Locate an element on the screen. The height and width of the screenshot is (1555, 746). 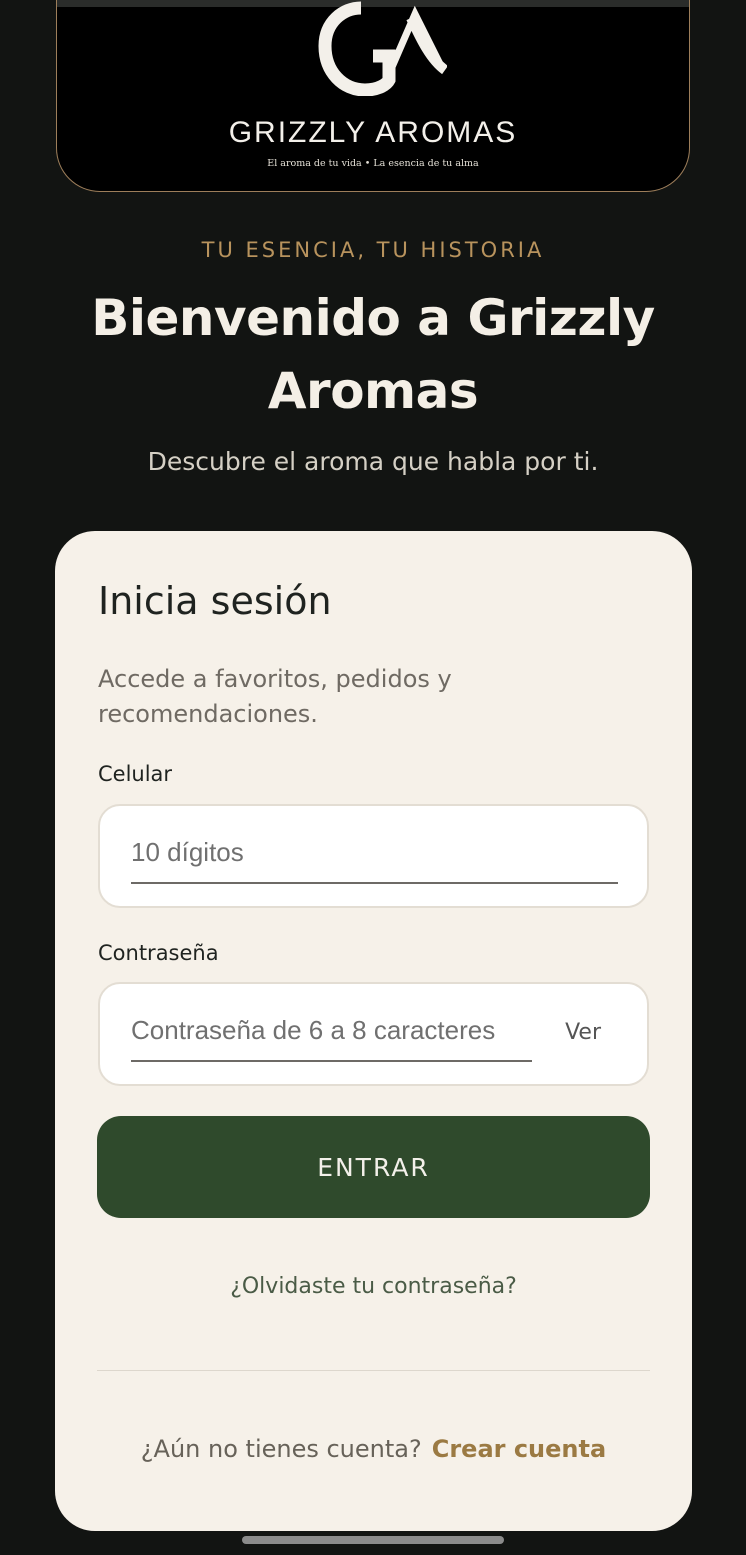
login-submit-button: ENTRAR is located at coordinates (373, 1167).